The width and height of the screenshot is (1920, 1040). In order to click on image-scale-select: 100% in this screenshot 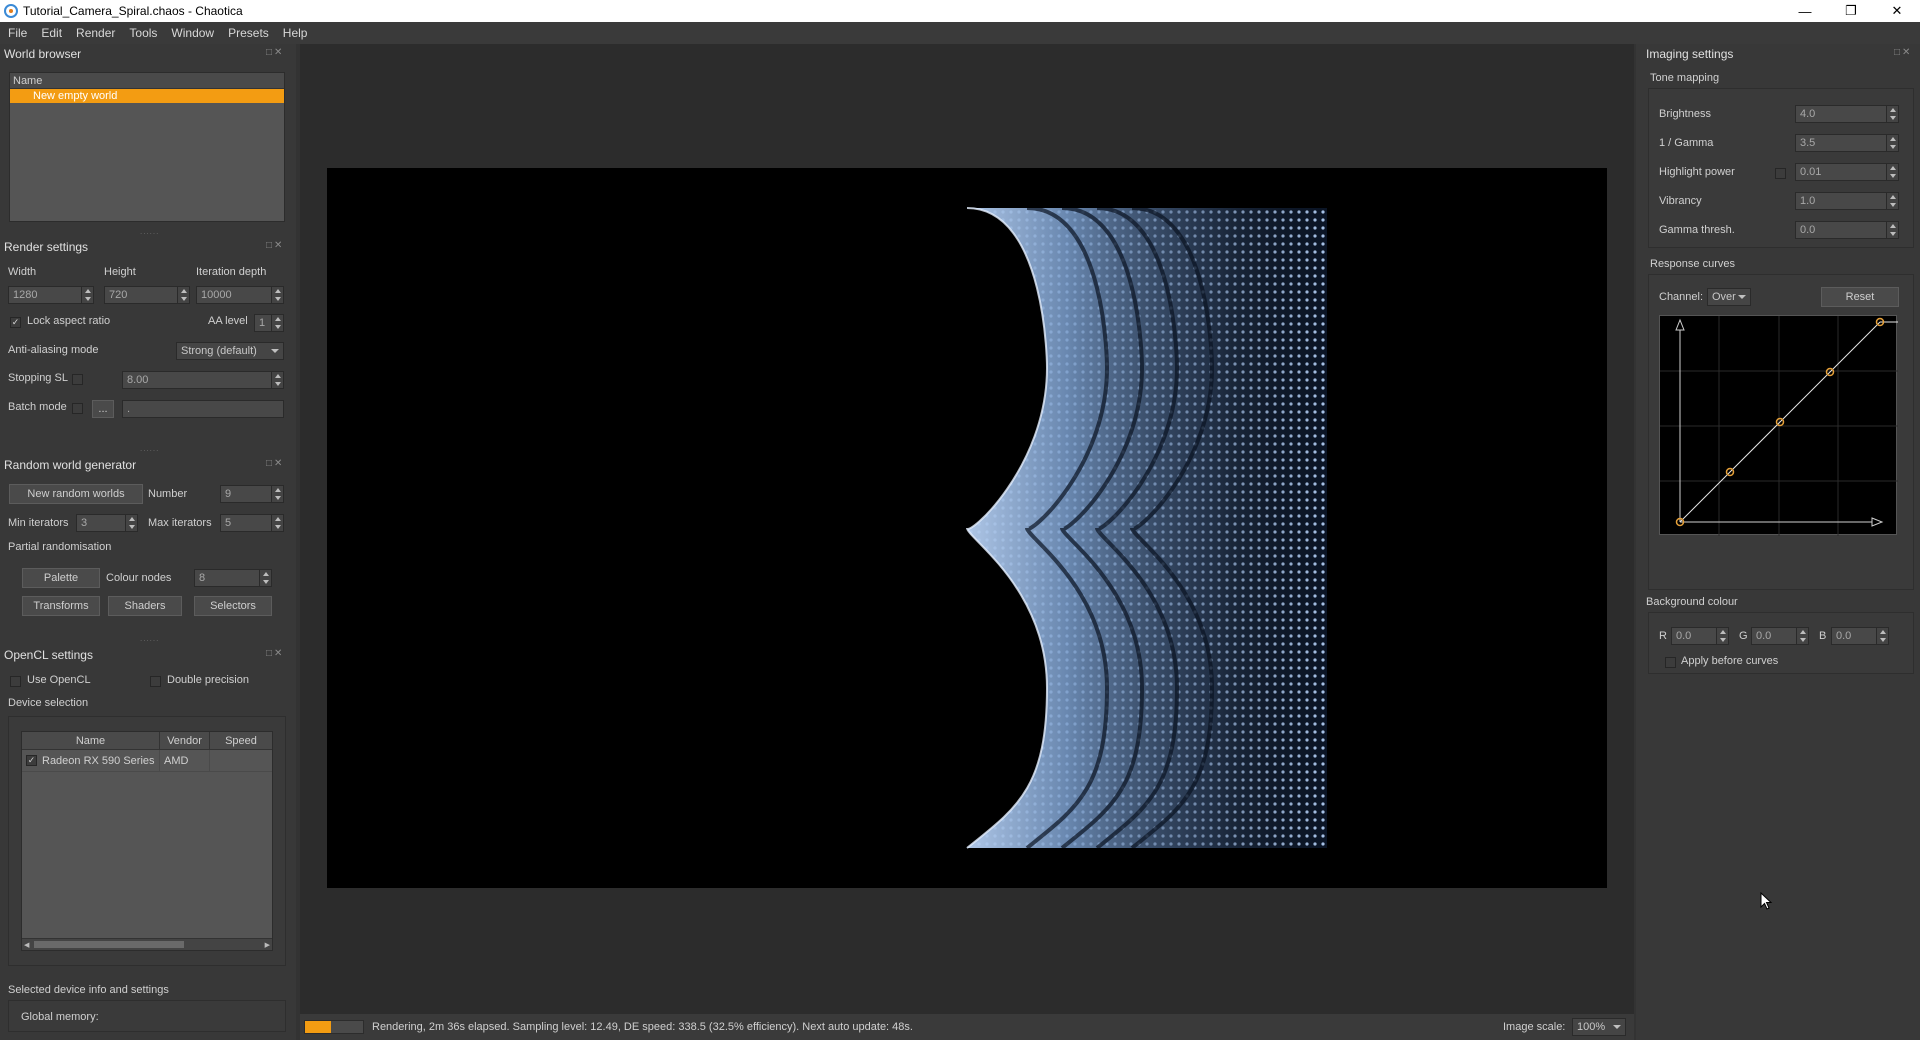, I will do `click(1599, 1027)`.